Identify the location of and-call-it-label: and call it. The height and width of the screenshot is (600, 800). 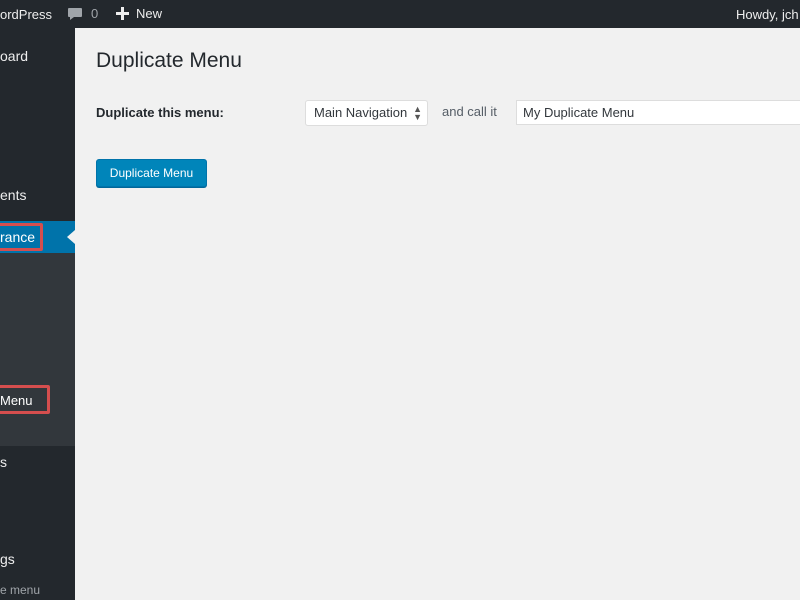
(469, 111).